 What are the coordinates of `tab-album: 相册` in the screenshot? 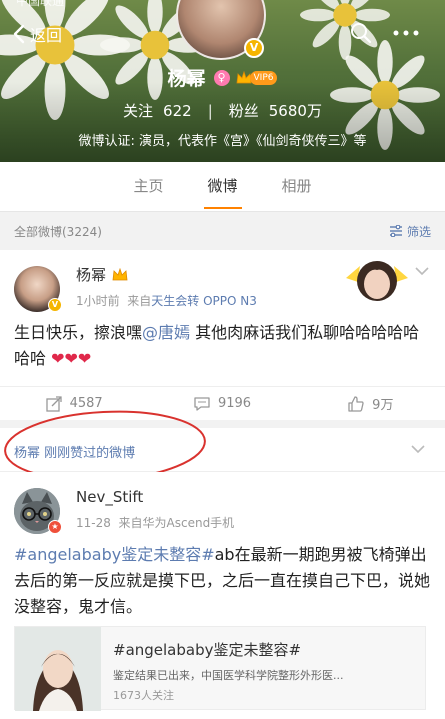 It's located at (297, 186).